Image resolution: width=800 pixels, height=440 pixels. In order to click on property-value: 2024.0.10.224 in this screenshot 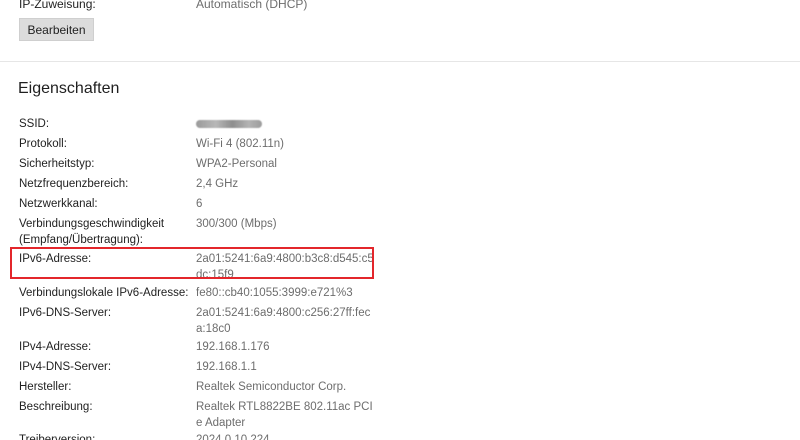, I will do `click(233, 437)`.